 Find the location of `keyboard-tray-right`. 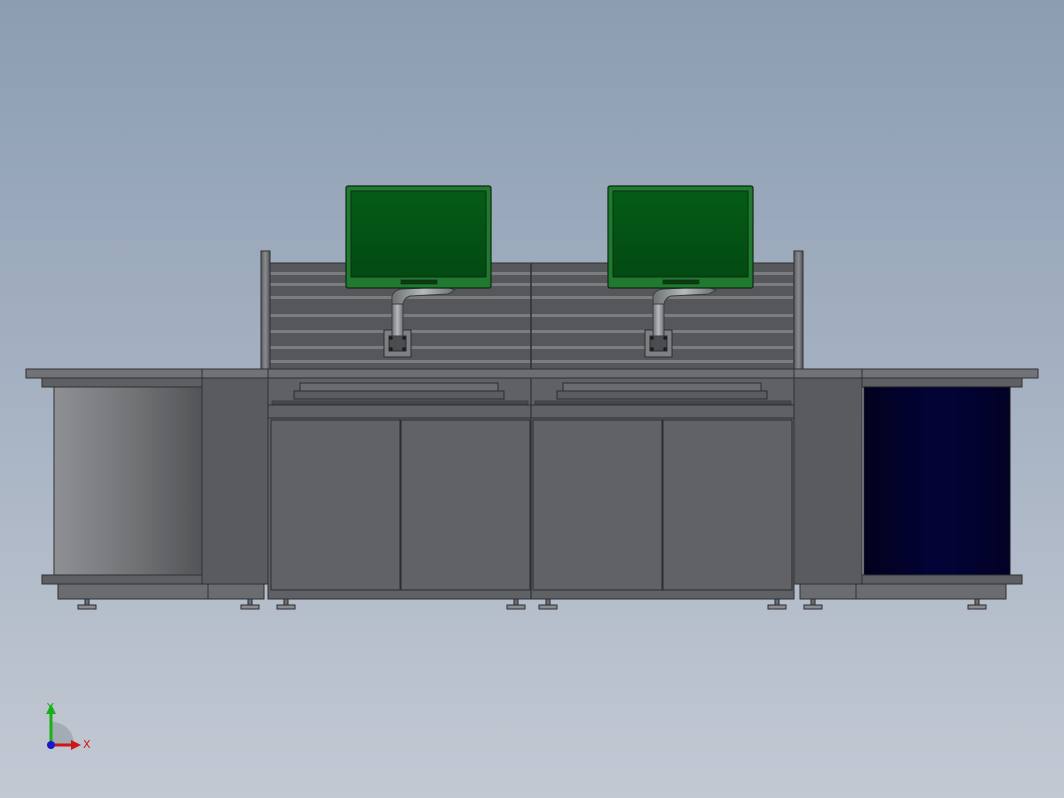

keyboard-tray-right is located at coordinates (663, 393).